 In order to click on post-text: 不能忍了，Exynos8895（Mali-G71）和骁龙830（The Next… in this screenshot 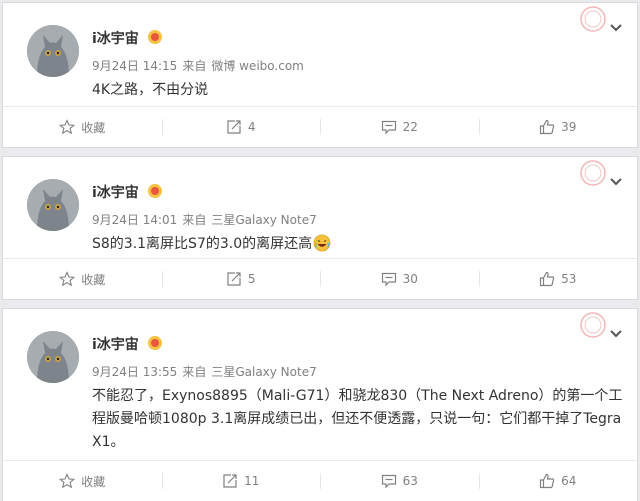, I will do `click(357, 419)`.